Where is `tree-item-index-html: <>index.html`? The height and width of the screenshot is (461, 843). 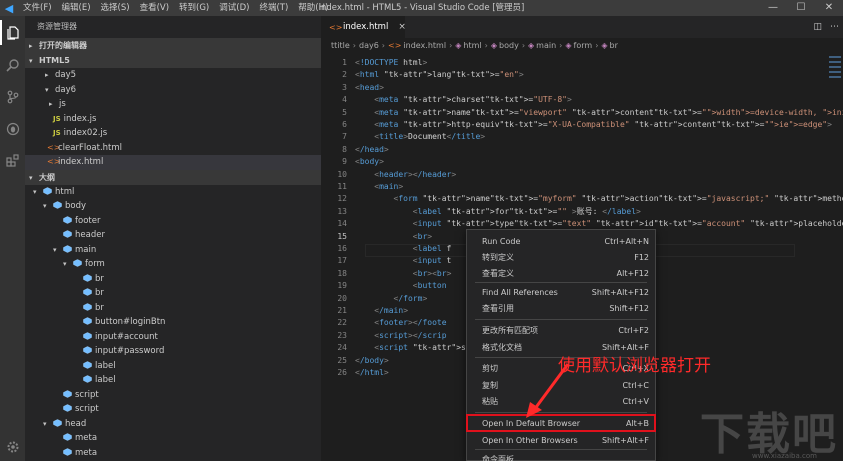 tree-item-index-html: <>index.html is located at coordinates (173, 162).